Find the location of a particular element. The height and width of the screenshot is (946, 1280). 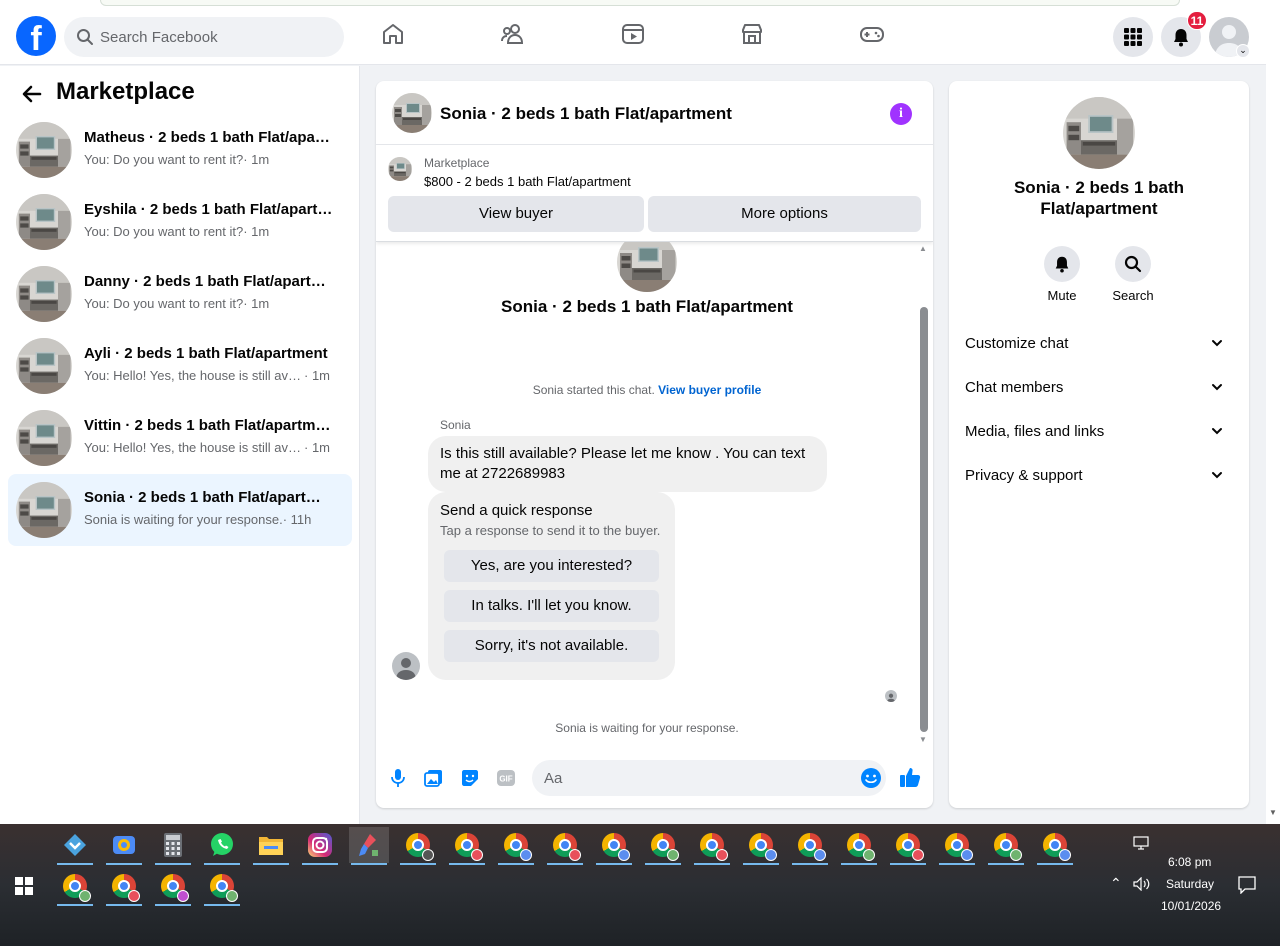

seen-indicator-avatar is located at coordinates (891, 696).